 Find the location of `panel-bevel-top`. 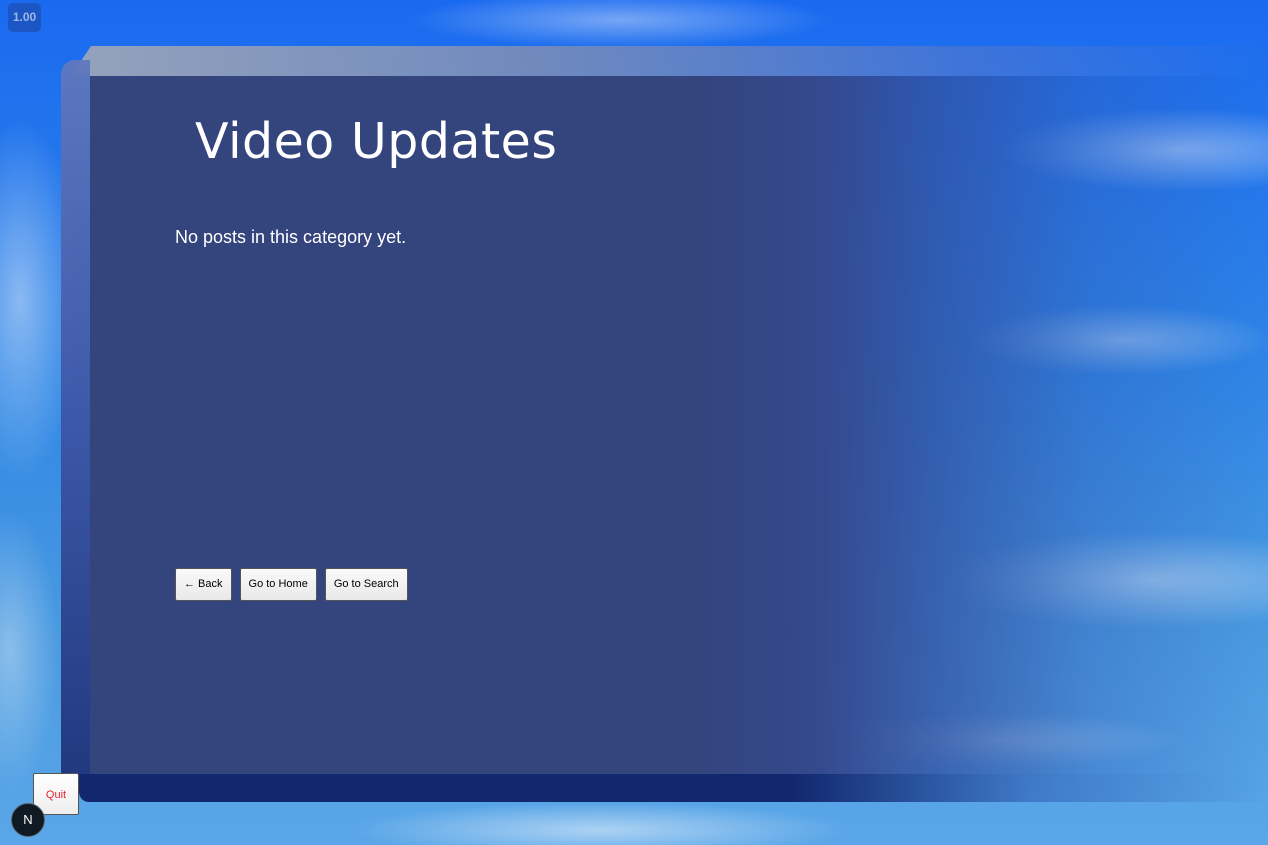

panel-bevel-top is located at coordinates (669, 61).